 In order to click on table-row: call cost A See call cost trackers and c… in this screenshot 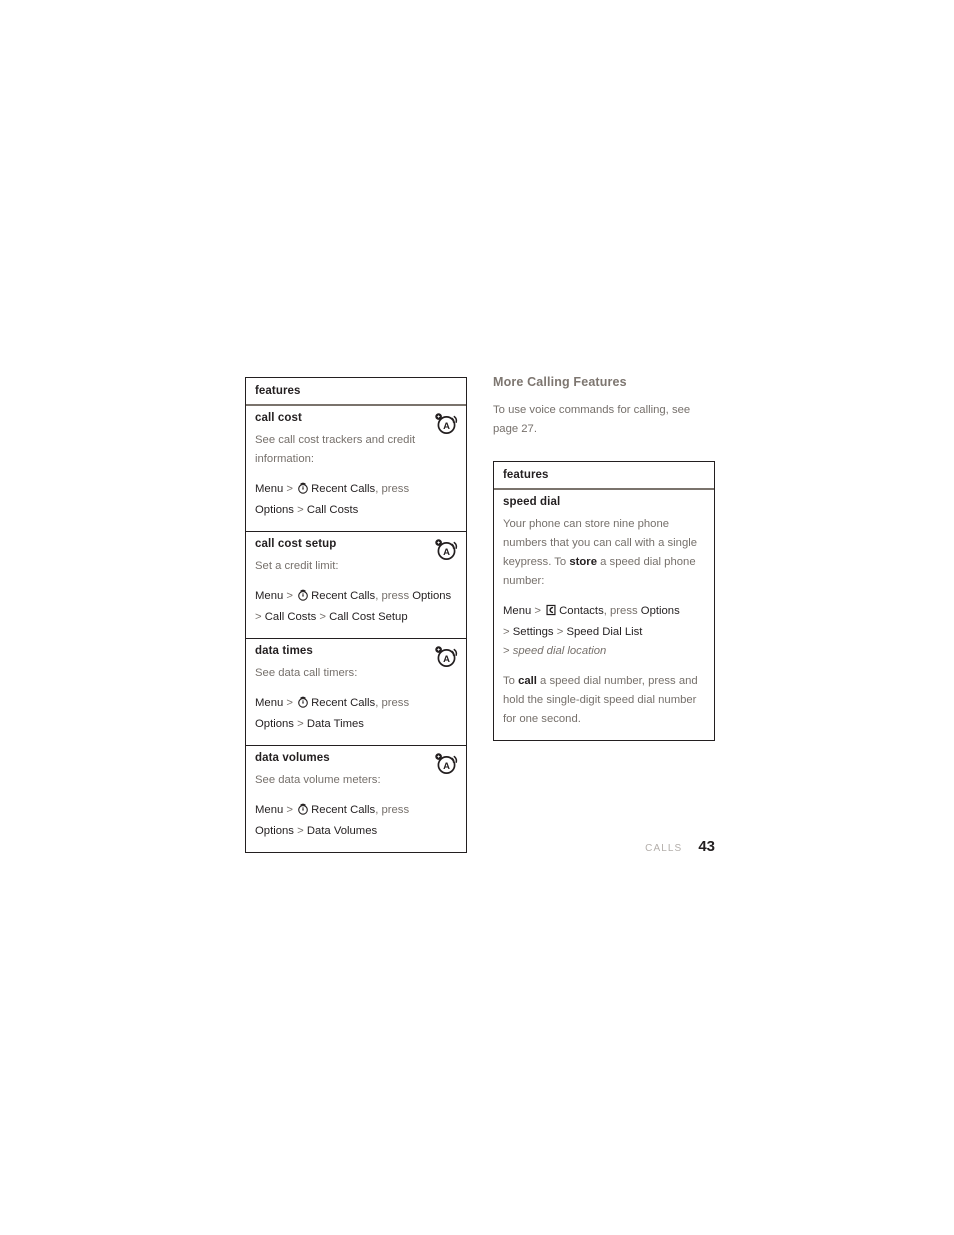, I will do `click(356, 469)`.